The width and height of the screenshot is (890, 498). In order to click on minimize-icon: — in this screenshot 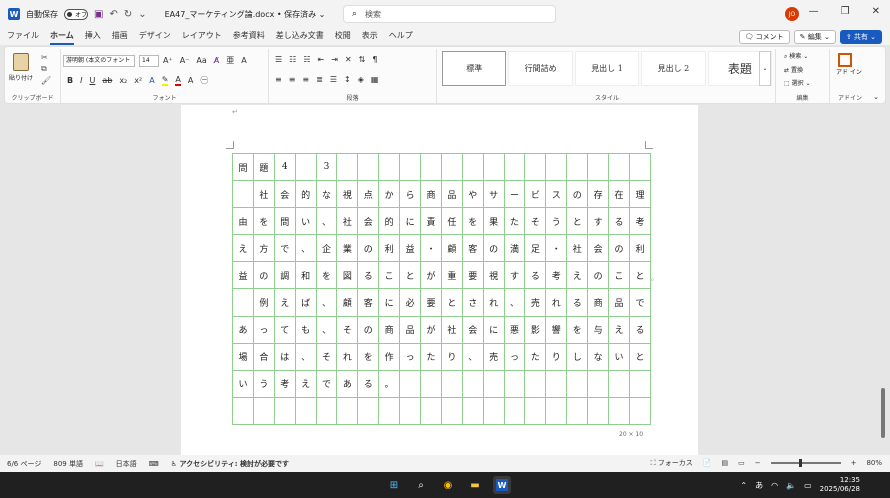, I will do `click(814, 11)`.